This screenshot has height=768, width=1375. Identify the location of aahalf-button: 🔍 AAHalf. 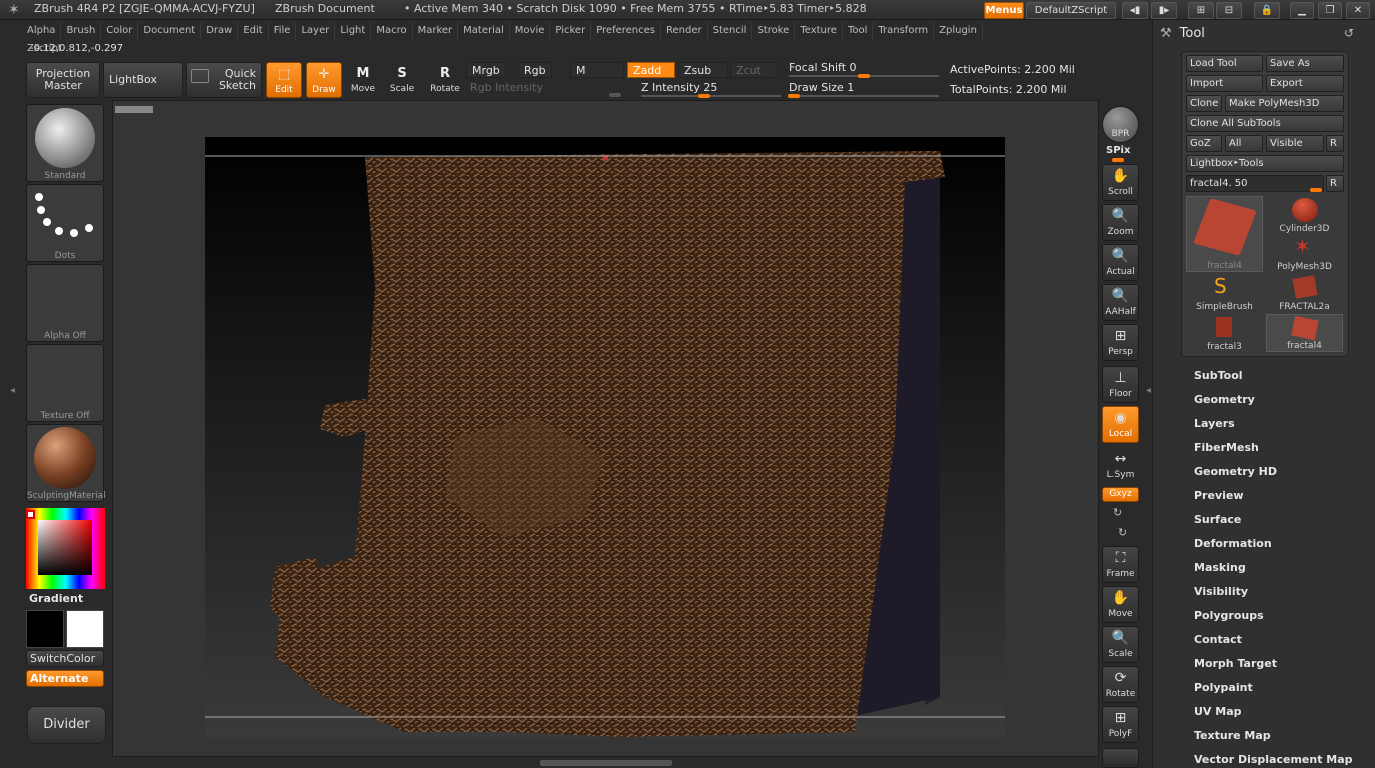
(1120, 302).